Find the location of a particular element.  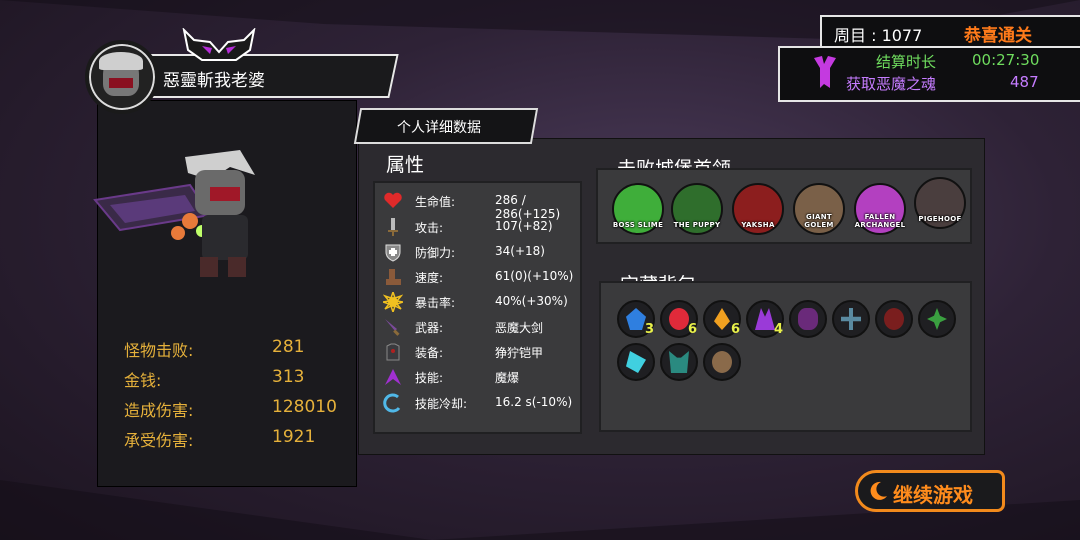

attr-row-cooldown: 技能冷却: 16.2 s(-10%) is located at coordinates (477, 403).